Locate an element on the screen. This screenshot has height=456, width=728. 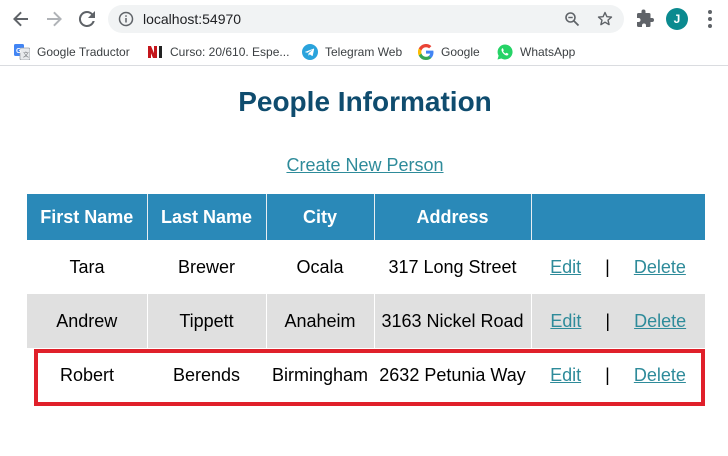
cell-city: Ocala is located at coordinates (320, 266).